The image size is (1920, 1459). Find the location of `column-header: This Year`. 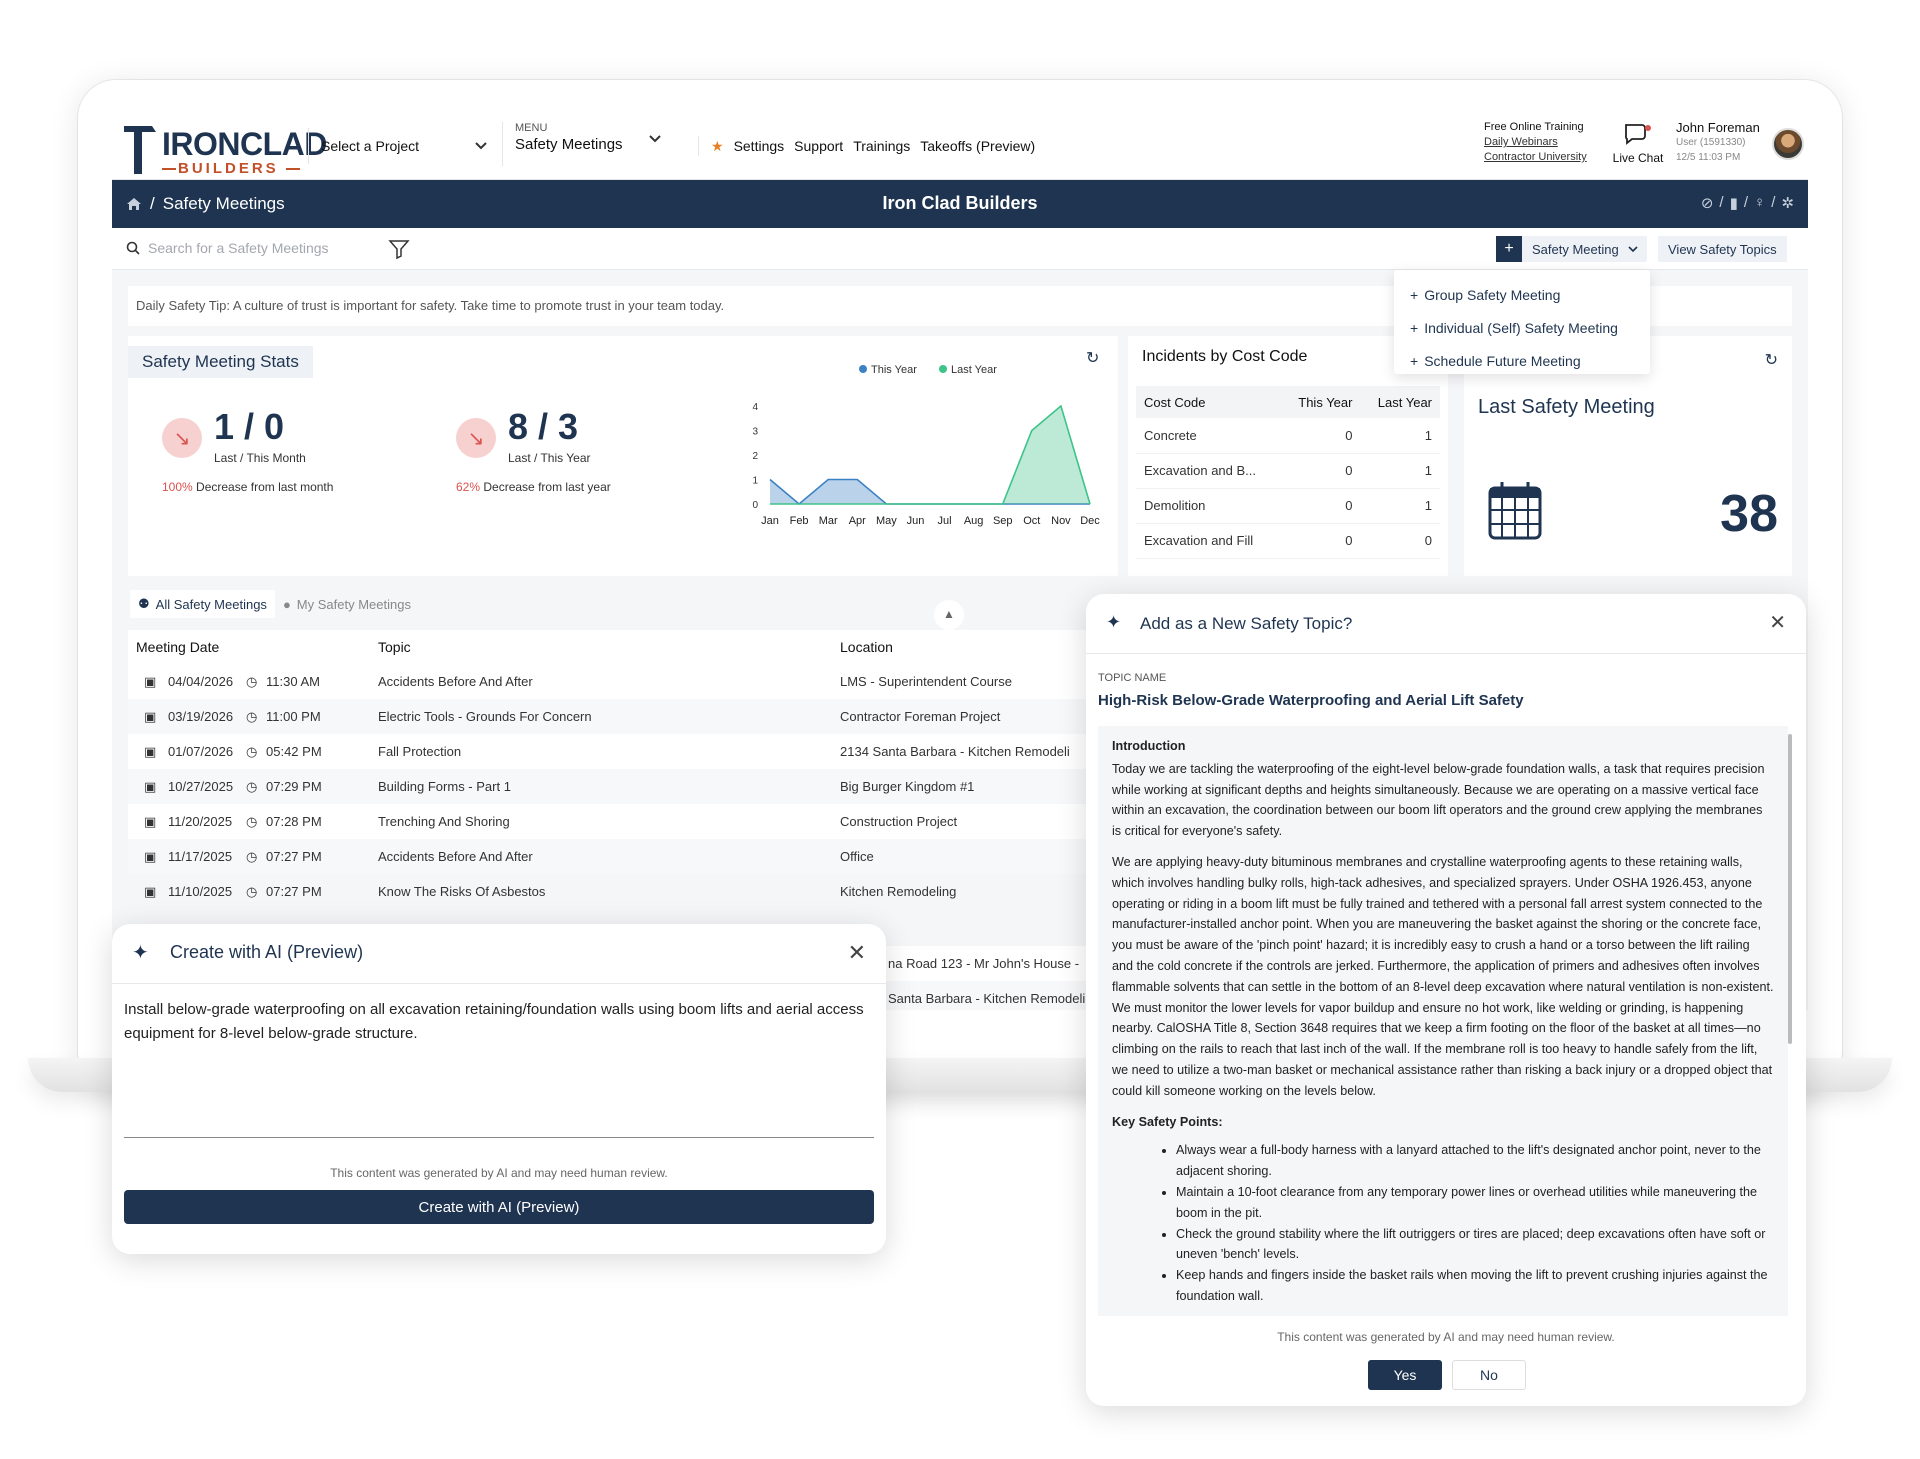

column-header: This Year is located at coordinates (1320, 402).